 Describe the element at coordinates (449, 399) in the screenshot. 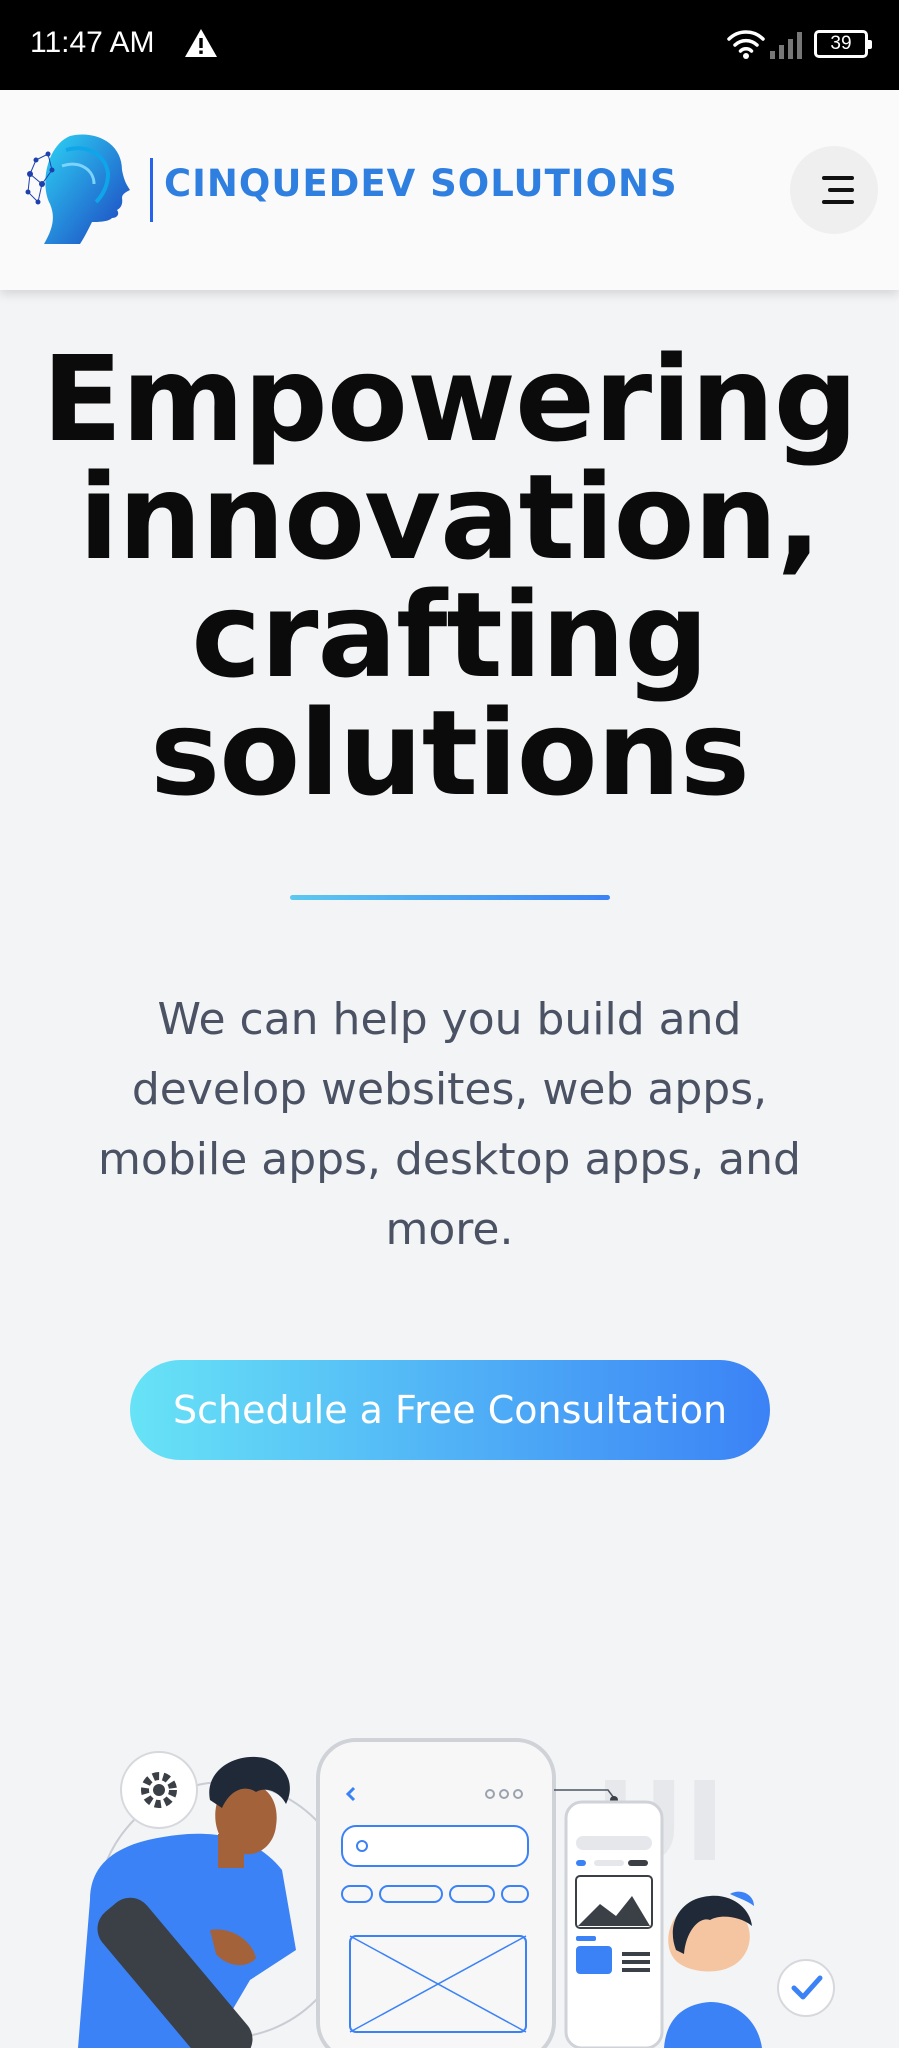

I see `hero-title-line: Empowering` at that location.